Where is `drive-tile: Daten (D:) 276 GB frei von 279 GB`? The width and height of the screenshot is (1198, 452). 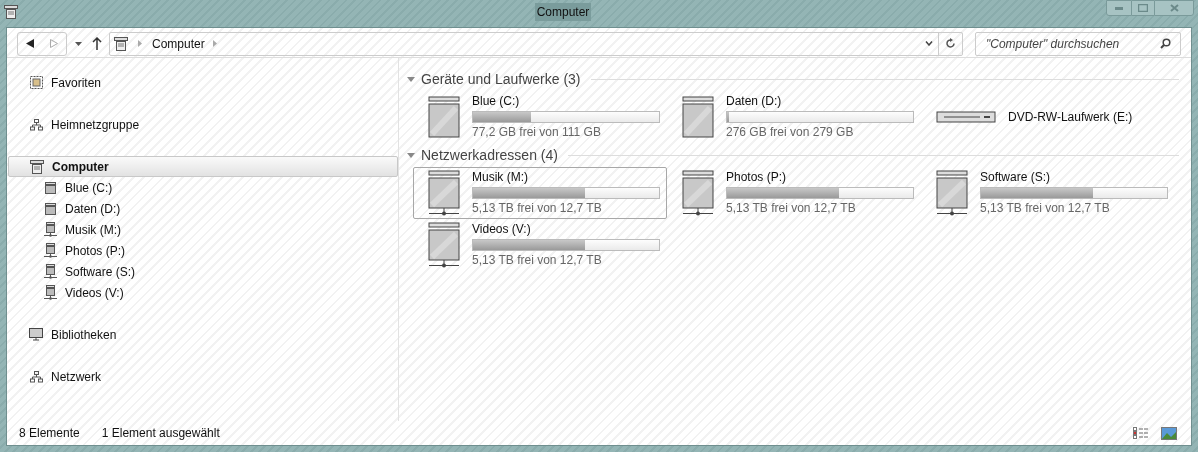 drive-tile: Daten (D:) 276 GB frei von 279 GB is located at coordinates (794, 117).